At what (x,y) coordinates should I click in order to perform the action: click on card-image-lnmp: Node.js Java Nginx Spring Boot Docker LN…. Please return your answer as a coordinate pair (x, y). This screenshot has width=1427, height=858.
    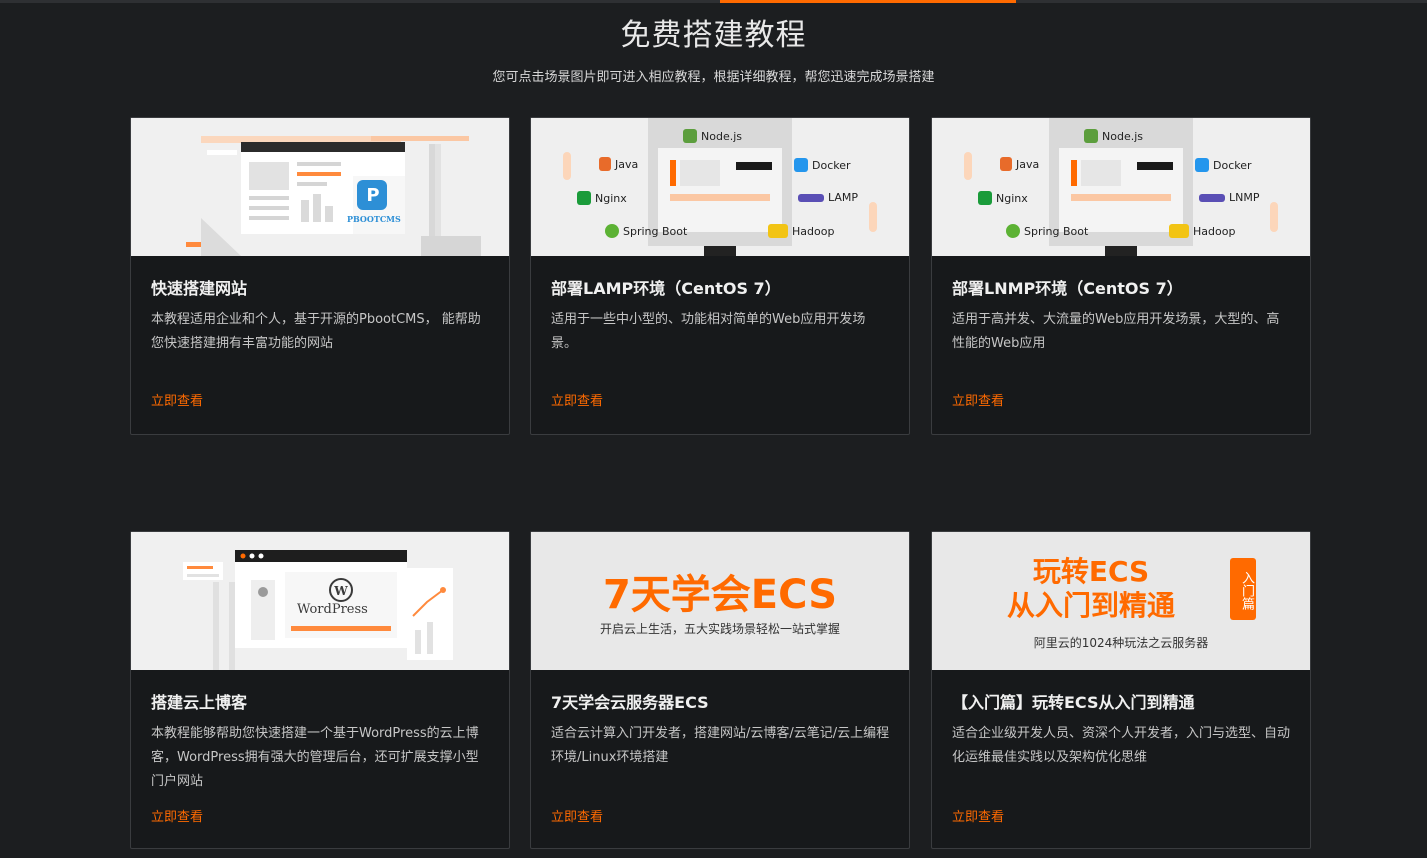
    Looking at the image, I should click on (1121, 187).